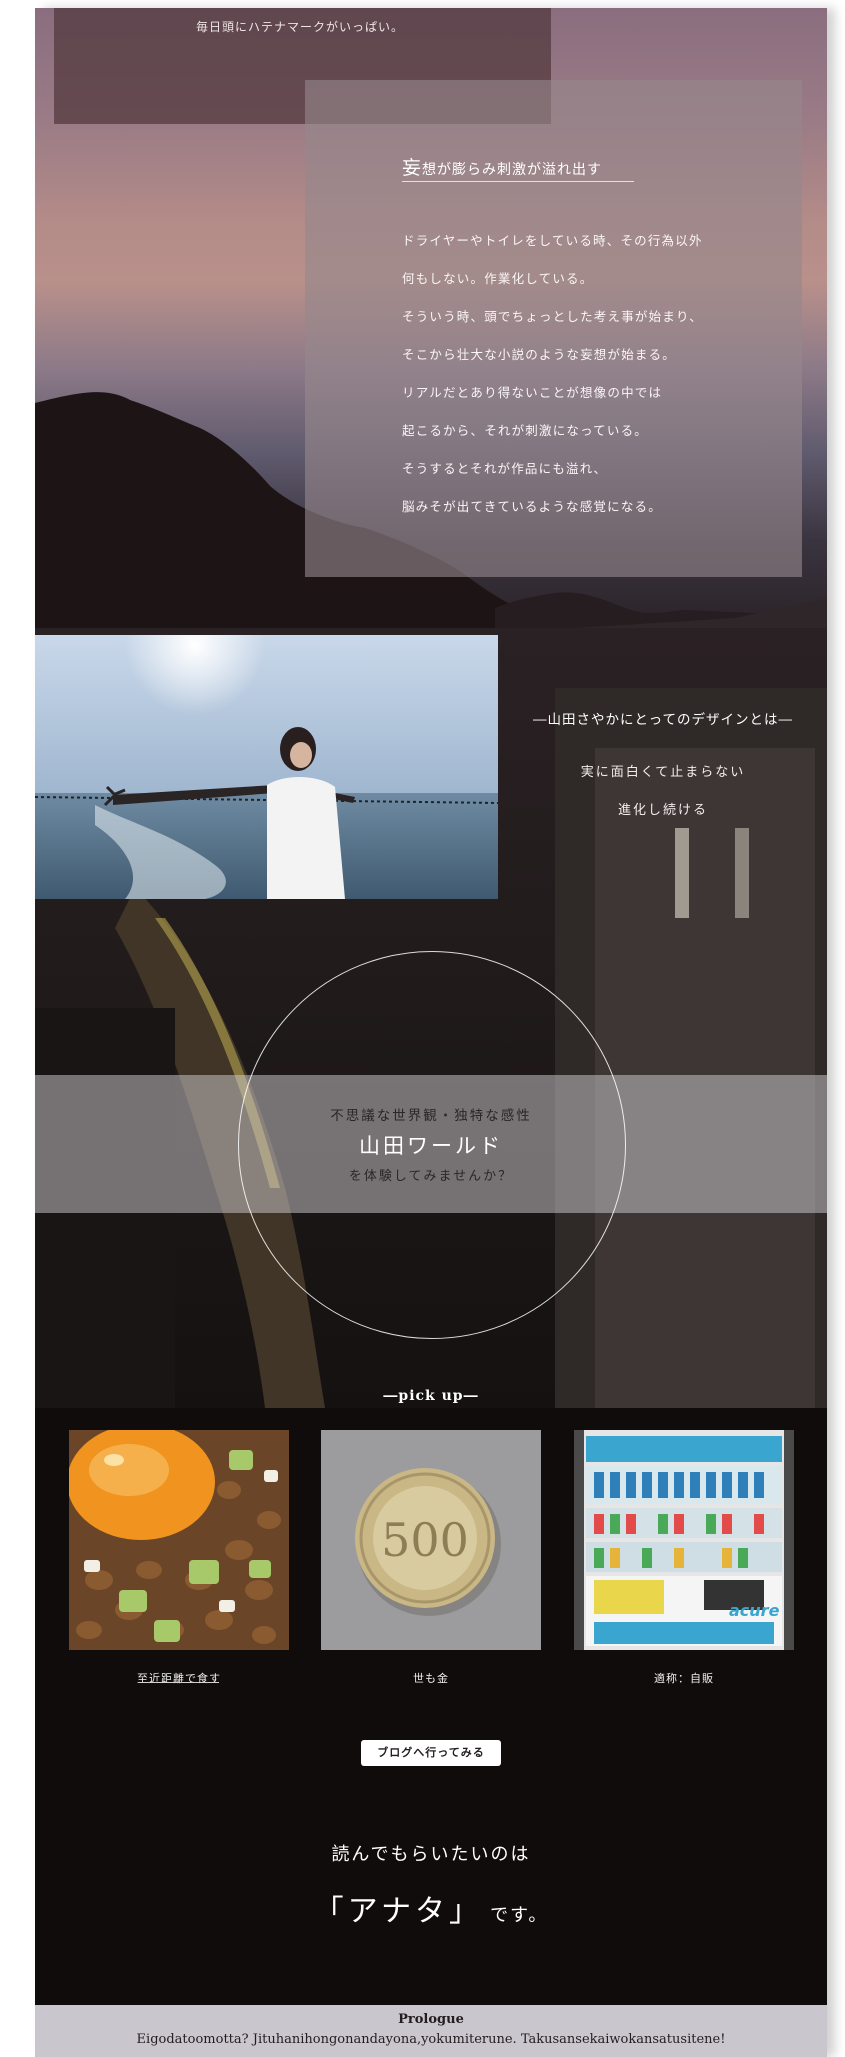 Image resolution: width=845 pixels, height=2057 pixels. I want to click on vending-machine-image: acure, so click(684, 1540).